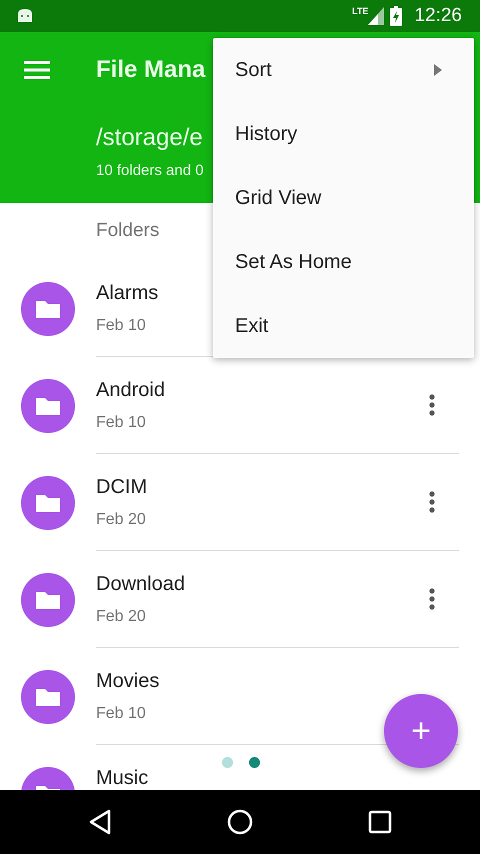 This screenshot has height=854, width=480. Describe the element at coordinates (150, 170) in the screenshot. I see `folder-summary: 10 folders and 0` at that location.